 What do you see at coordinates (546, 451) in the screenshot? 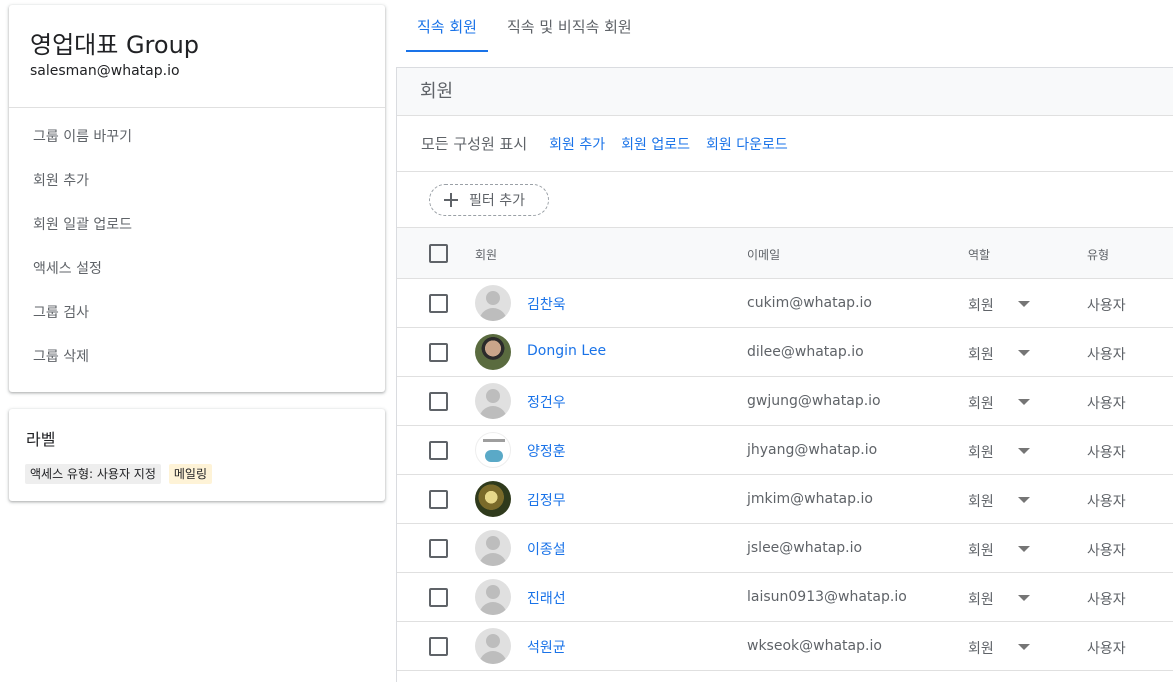
I see `member-name: 양정훈` at bounding box center [546, 451].